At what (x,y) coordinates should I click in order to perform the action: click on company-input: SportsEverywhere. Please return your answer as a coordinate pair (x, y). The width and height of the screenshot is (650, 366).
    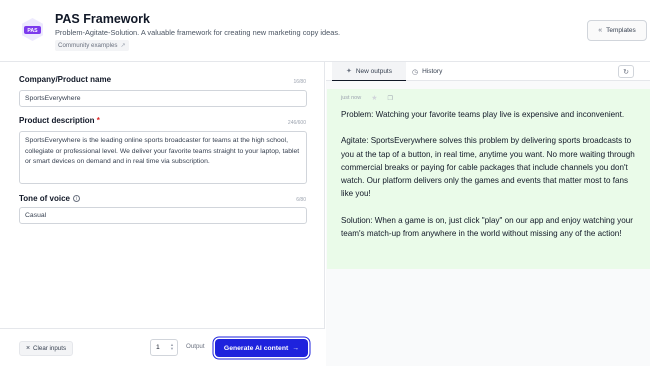
    Looking at the image, I should click on (163, 98).